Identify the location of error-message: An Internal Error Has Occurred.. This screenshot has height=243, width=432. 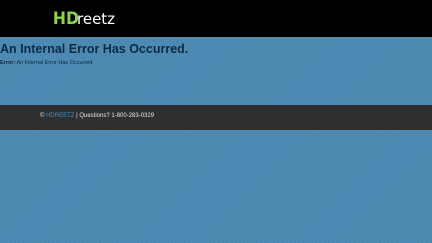
(55, 63).